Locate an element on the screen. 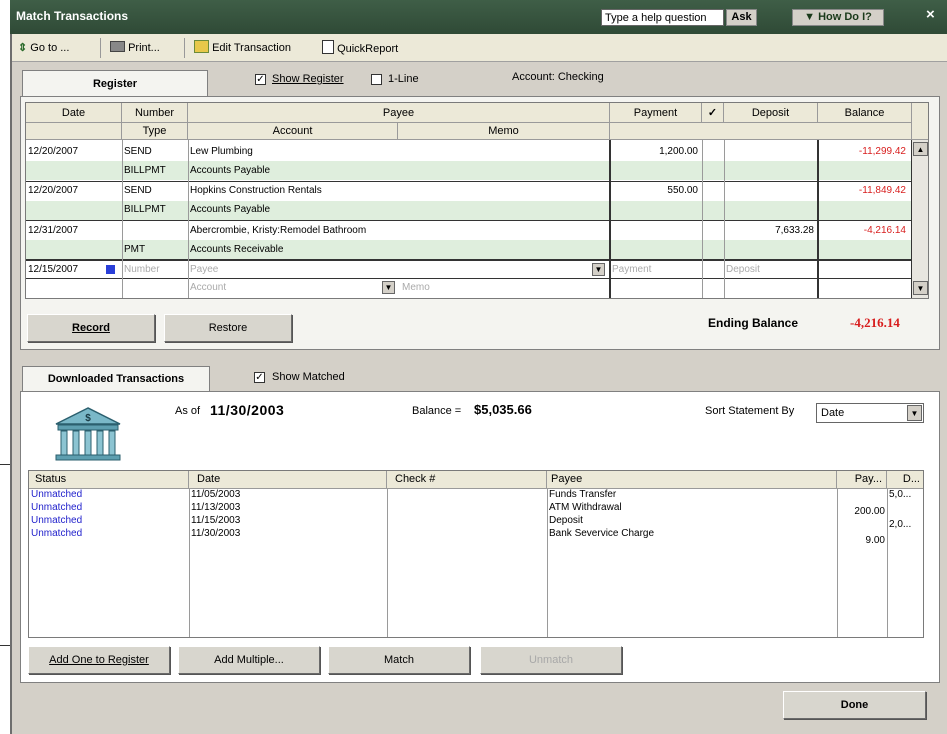 Image resolution: width=947 pixels, height=734 pixels. reg-row-1-account: Accounts Payable is located at coordinates (293, 171).